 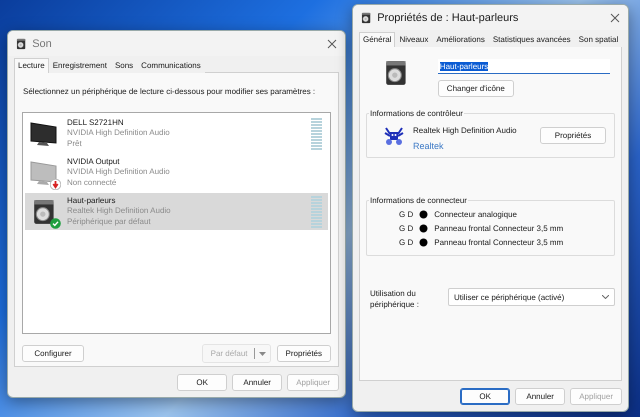 I want to click on device-status: Prêt, so click(x=75, y=144).